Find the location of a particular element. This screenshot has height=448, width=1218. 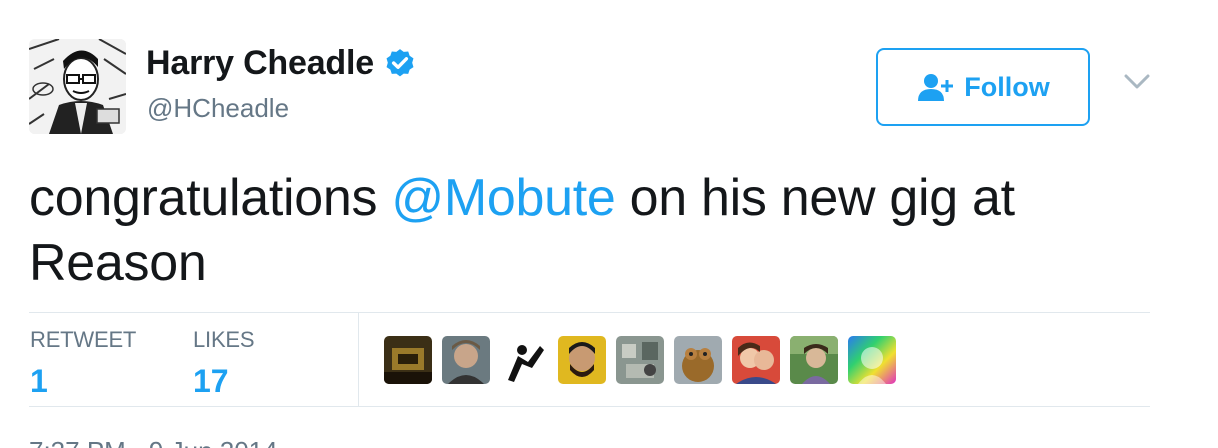

tweet-text-before: congratulations is located at coordinates (210, 198).